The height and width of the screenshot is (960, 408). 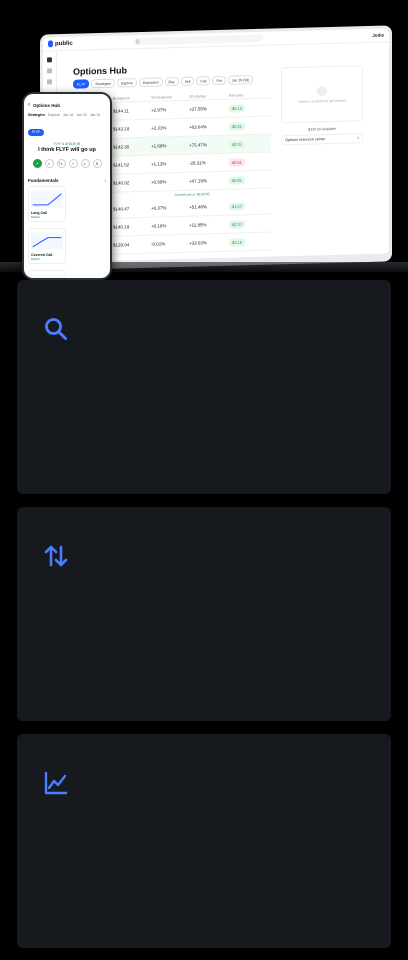 I want to click on contract-panel: Select a contract to get started, so click(x=322, y=94).